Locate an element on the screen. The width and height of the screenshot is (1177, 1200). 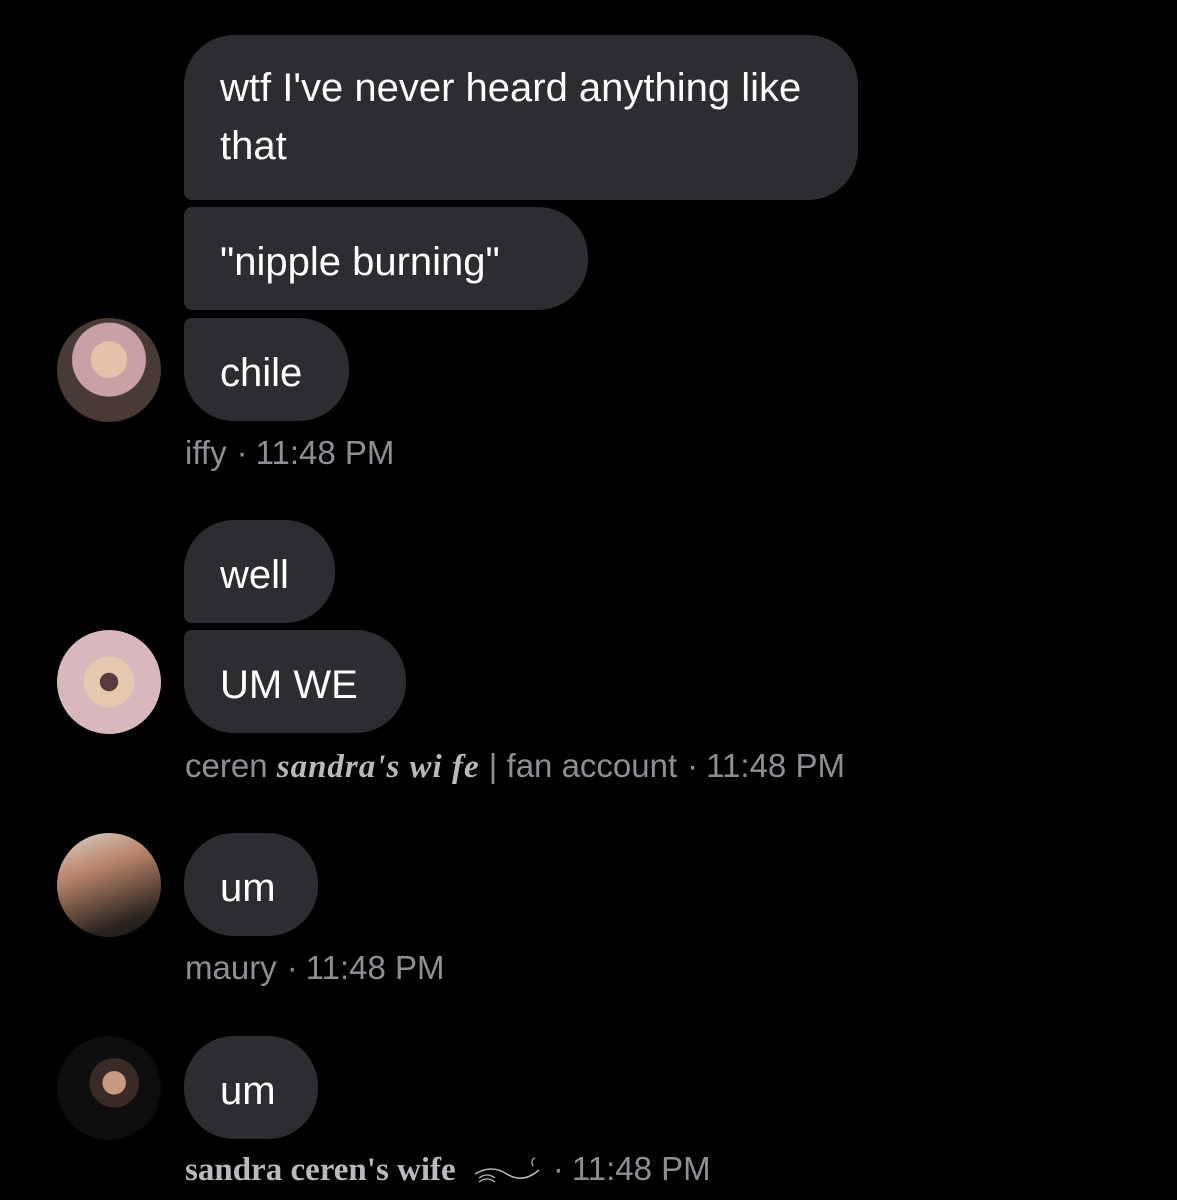
message-bubble: well is located at coordinates (259, 571).